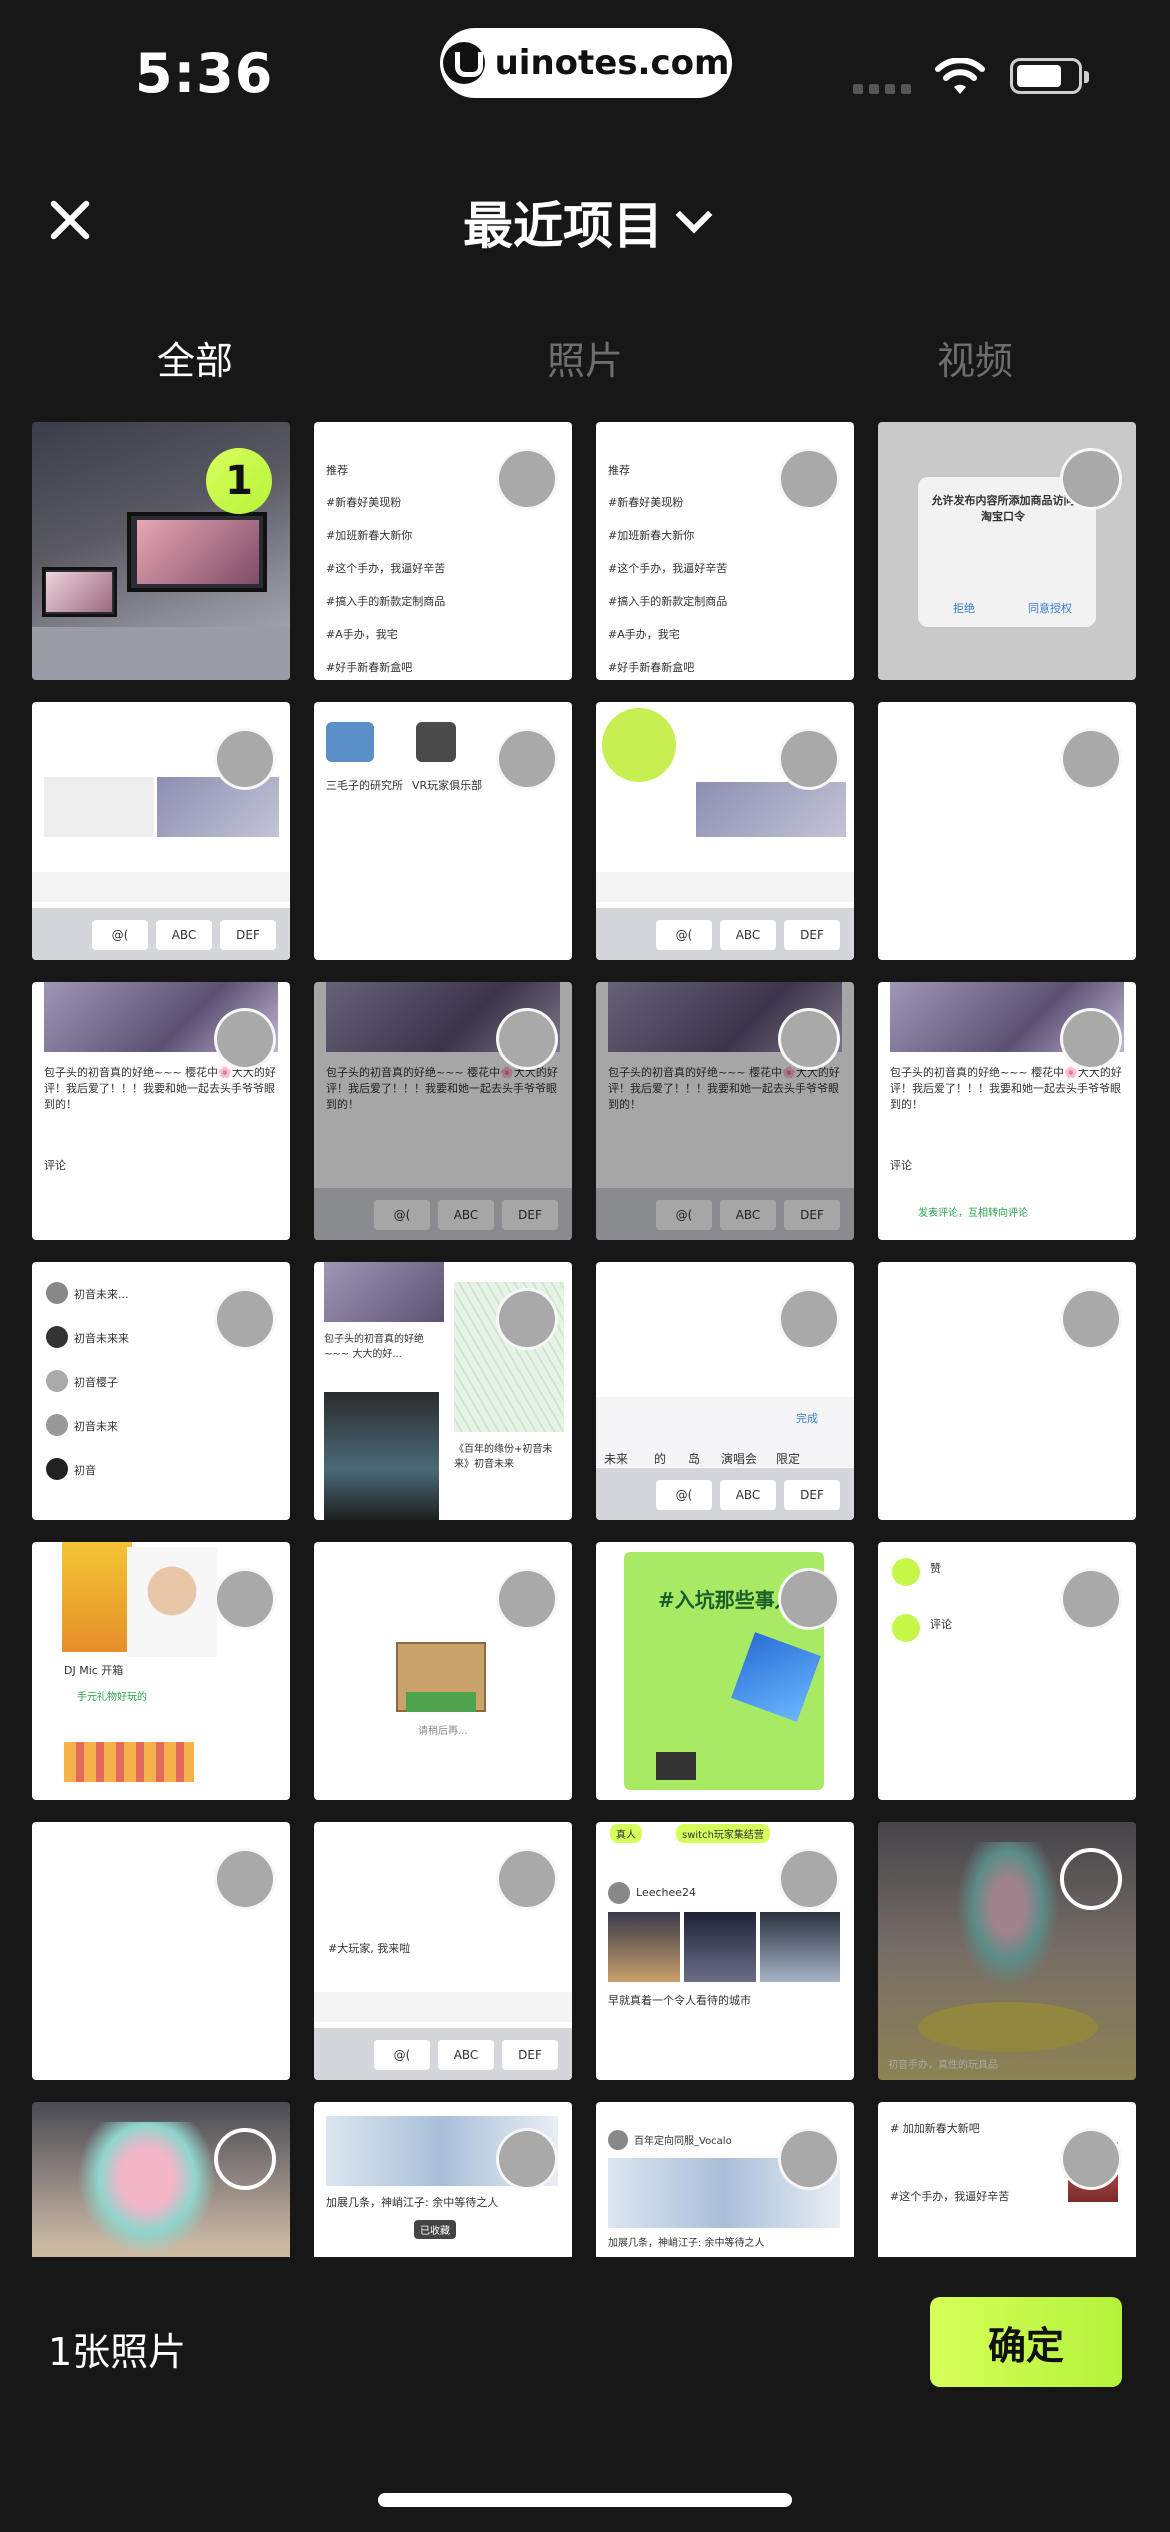 The height and width of the screenshot is (2532, 1170). I want to click on bottom-bar: 1张照片 确定, so click(585, 2394).